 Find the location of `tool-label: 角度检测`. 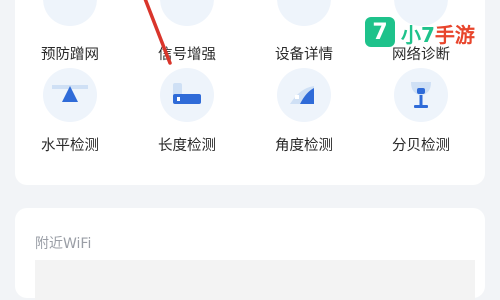

tool-label: 角度检测 is located at coordinates (304, 146).